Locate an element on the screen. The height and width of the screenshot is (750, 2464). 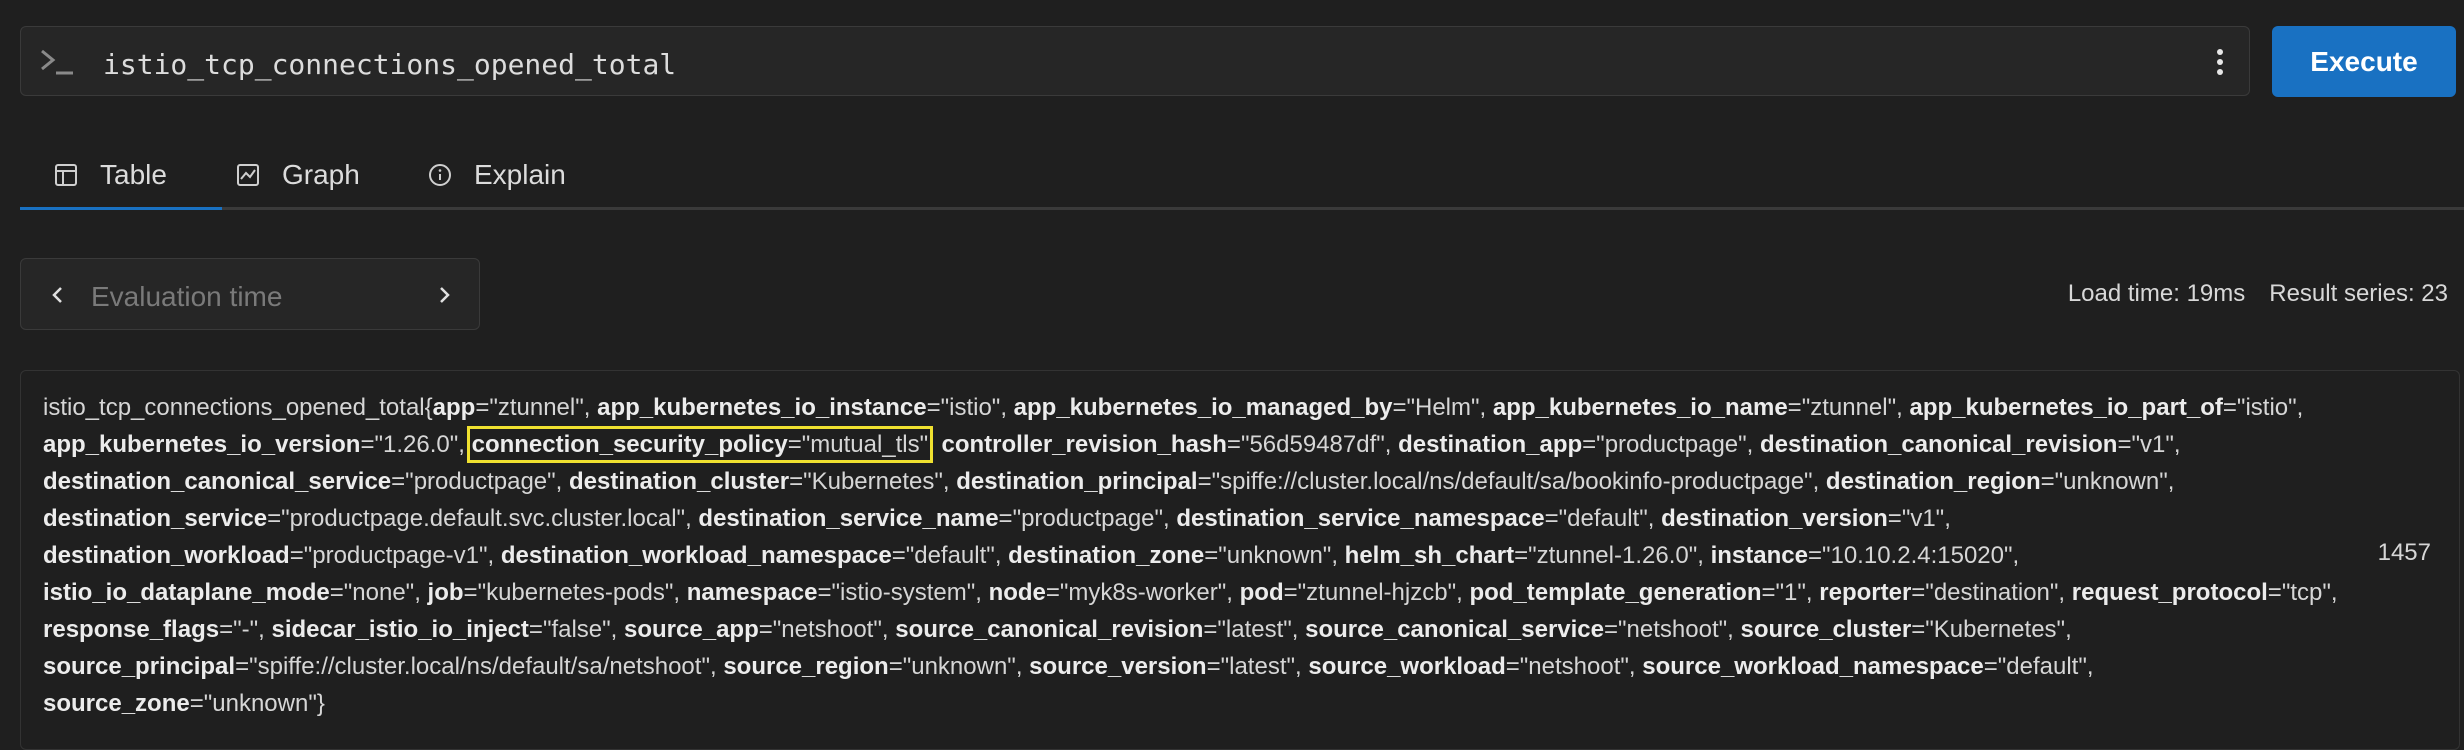
label-value: ="myk8s-worker" is located at coordinates (1136, 592).